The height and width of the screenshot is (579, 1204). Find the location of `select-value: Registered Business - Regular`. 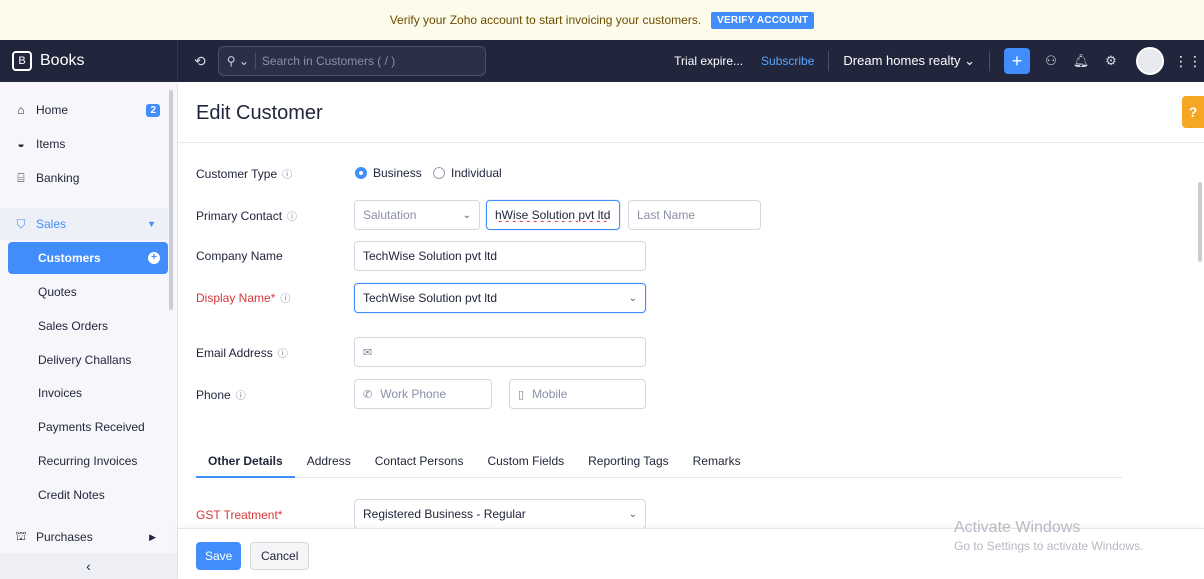

select-value: Registered Business - Regular is located at coordinates (444, 514).